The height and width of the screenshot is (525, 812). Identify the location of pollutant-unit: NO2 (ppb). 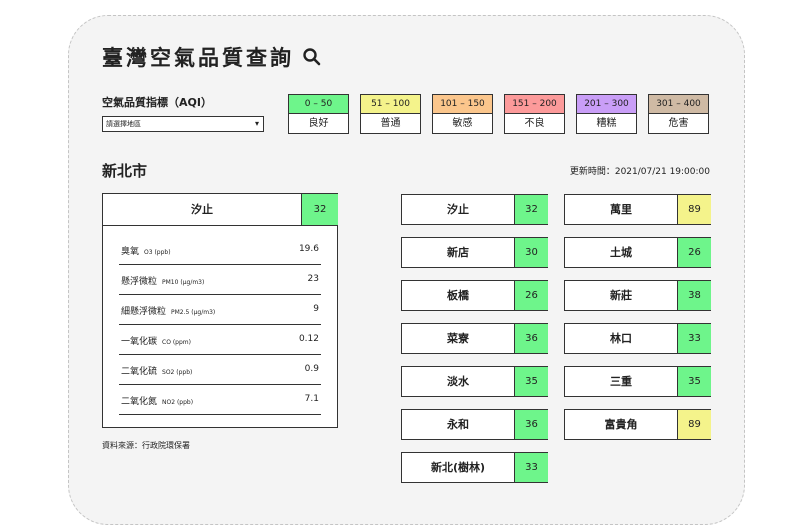
(178, 402).